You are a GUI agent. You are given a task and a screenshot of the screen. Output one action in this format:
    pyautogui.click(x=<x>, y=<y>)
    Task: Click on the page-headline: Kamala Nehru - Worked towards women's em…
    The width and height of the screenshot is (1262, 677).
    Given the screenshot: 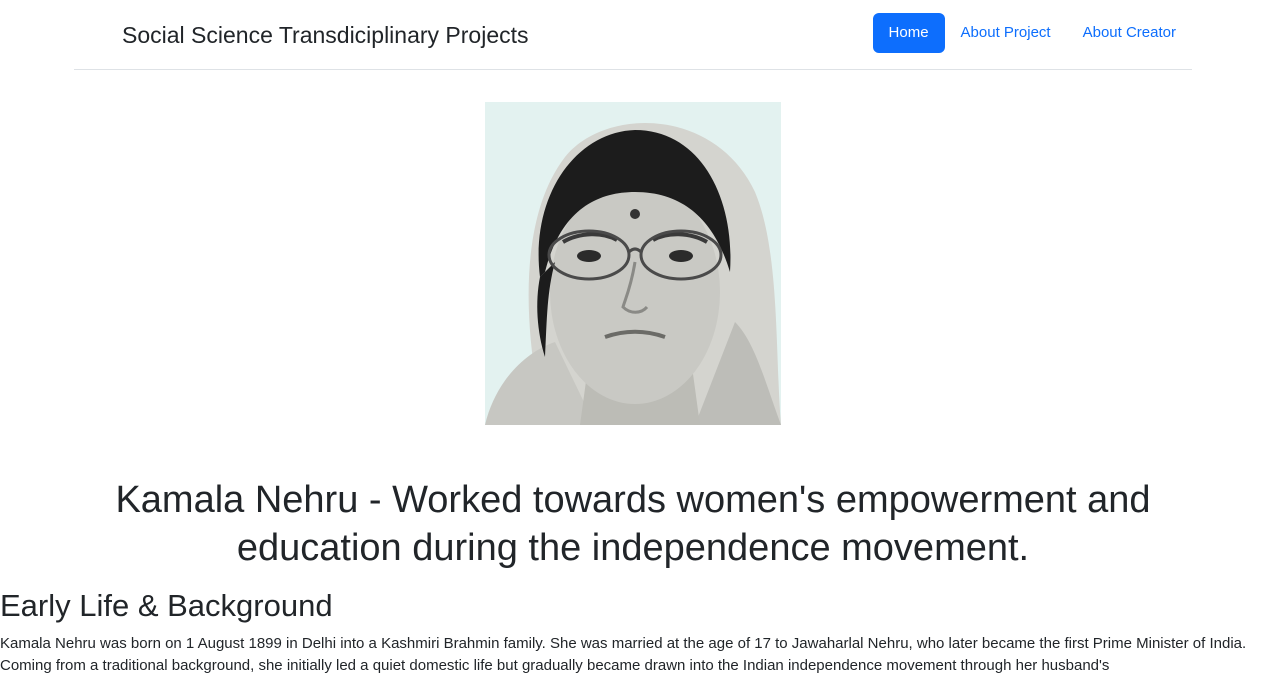 What is the action you would take?
    pyautogui.click(x=633, y=524)
    